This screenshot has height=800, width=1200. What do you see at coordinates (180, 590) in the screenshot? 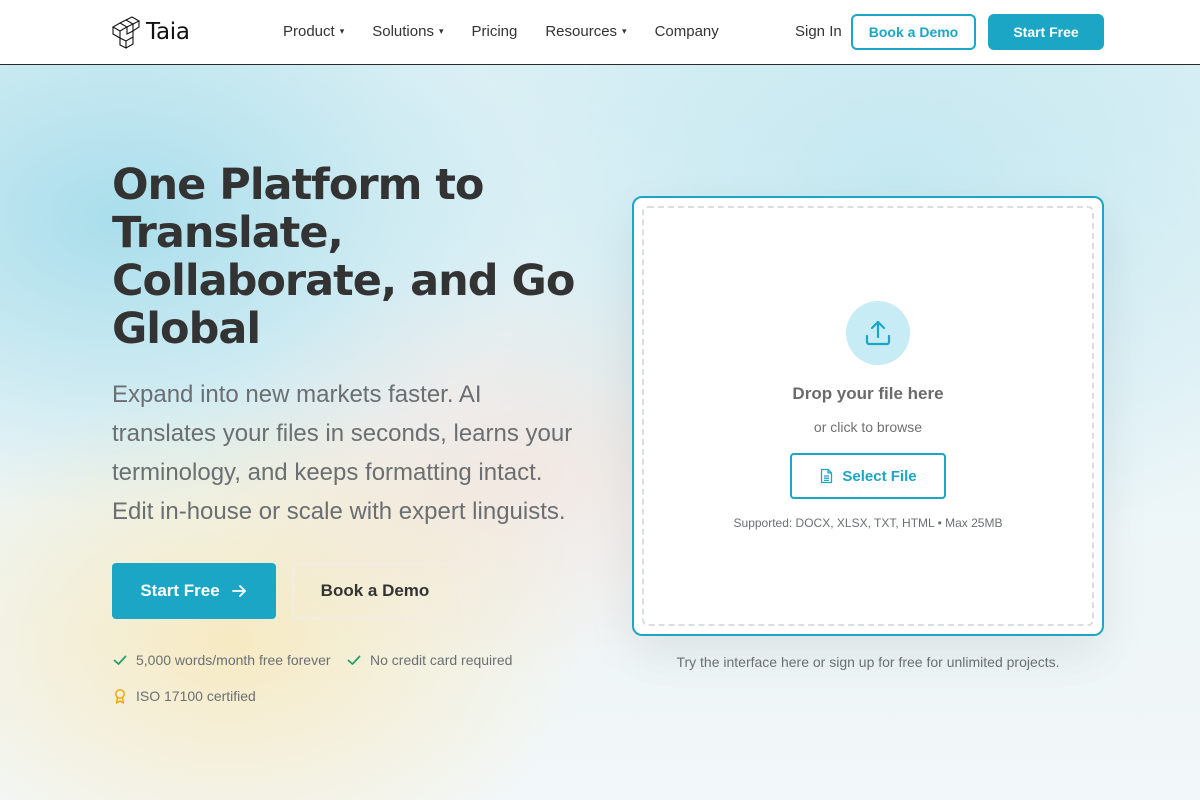
I see `hero-start-free-label: Start Free` at bounding box center [180, 590].